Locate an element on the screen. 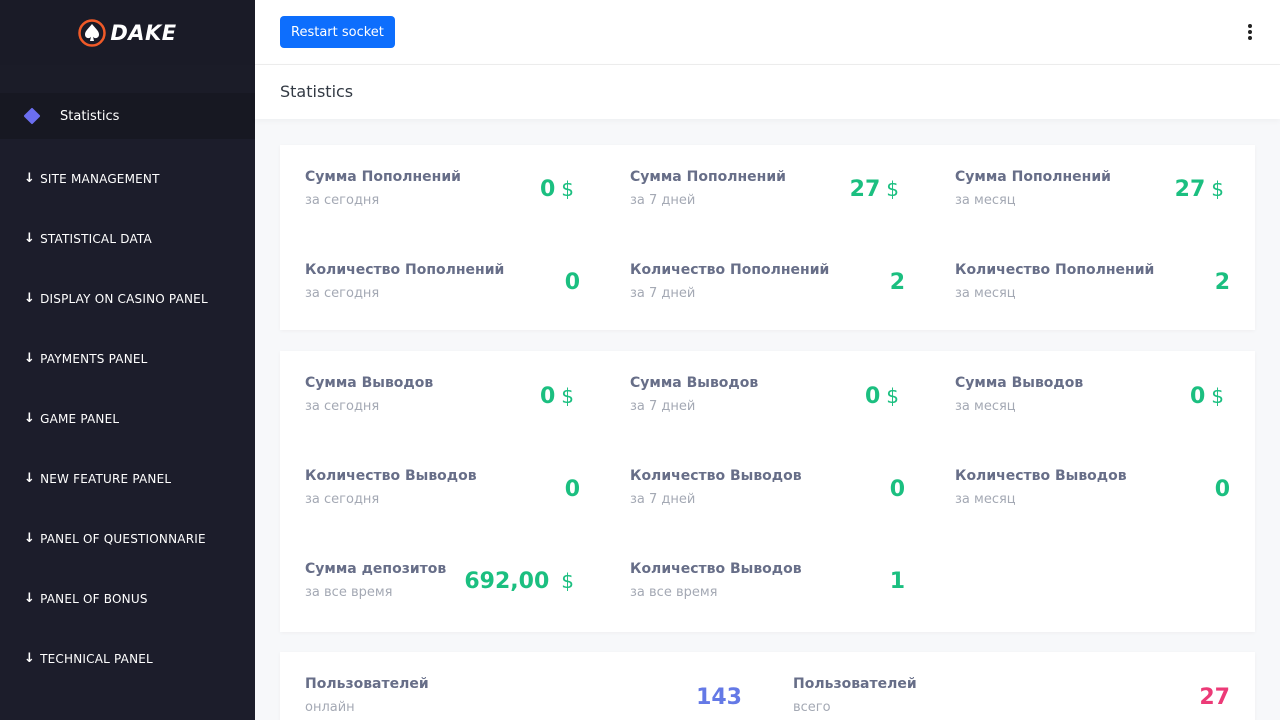 The width and height of the screenshot is (1280, 720). stat-users-online: Пользователей онлайн is located at coordinates (367, 695).